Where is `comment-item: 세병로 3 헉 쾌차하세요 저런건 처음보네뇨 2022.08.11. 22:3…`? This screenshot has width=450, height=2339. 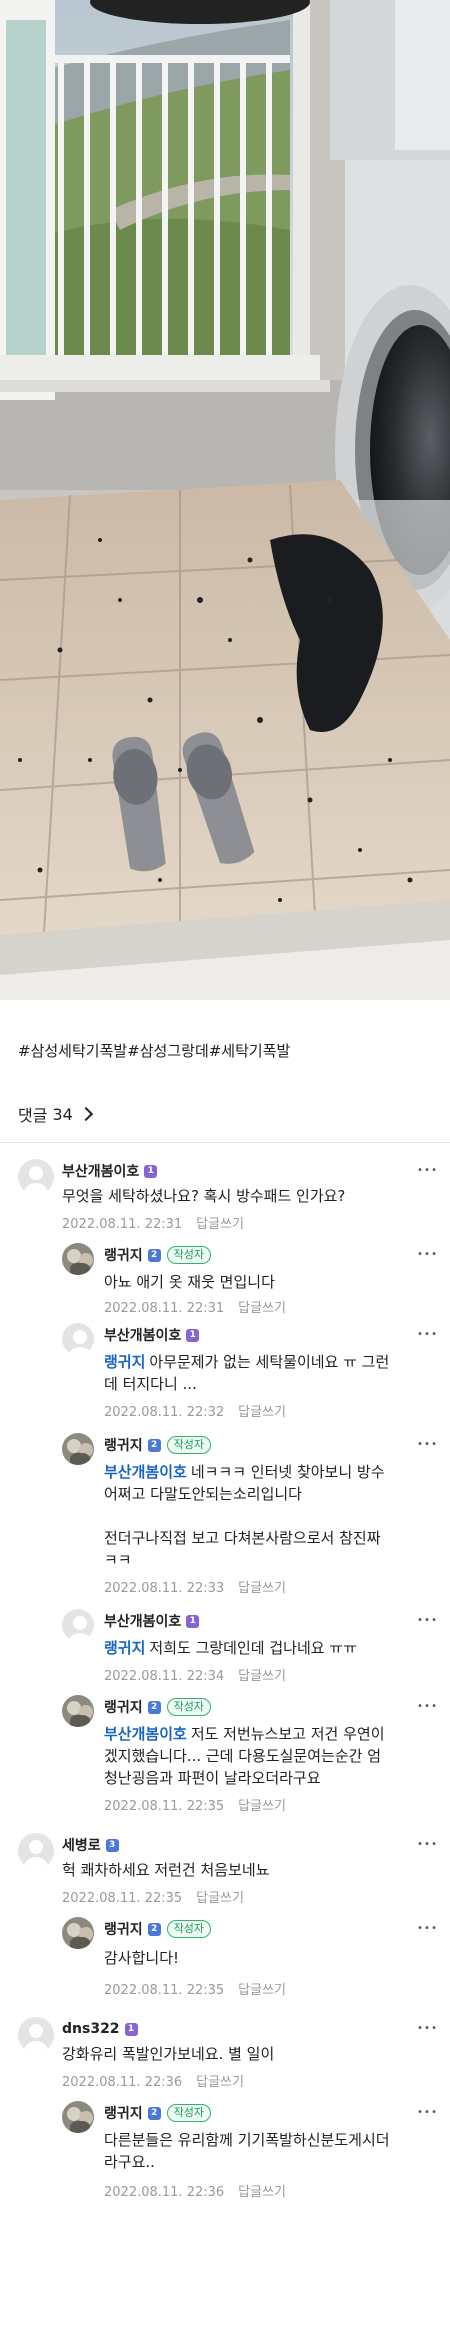 comment-item: 세병로 3 헉 쾌차하세요 저런건 처음보네뇨 2022.08.11. 22:3… is located at coordinates (225, 1862).